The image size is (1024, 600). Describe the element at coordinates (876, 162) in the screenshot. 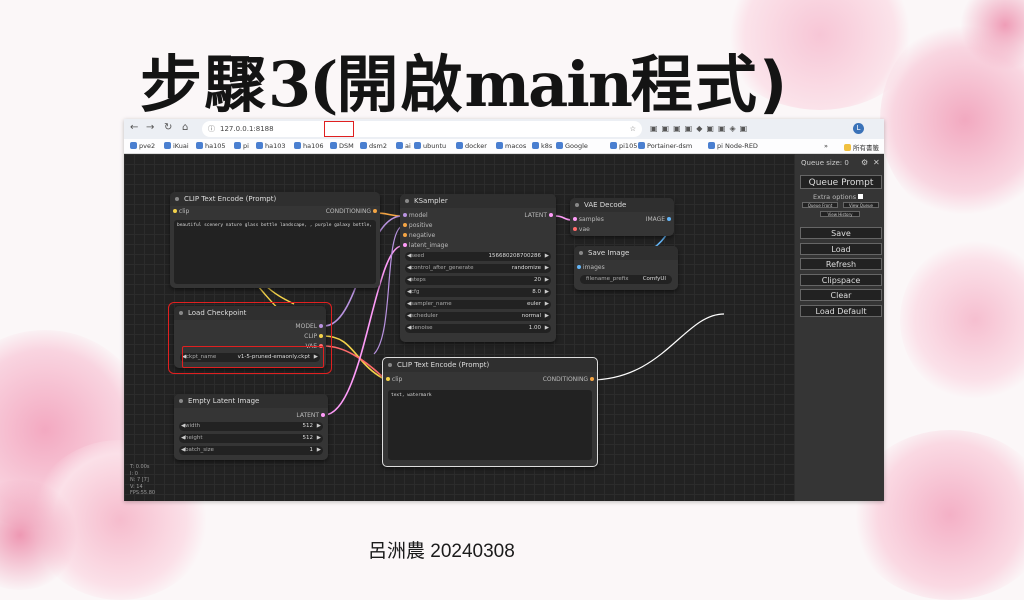

I see `close-icon: ✕` at that location.